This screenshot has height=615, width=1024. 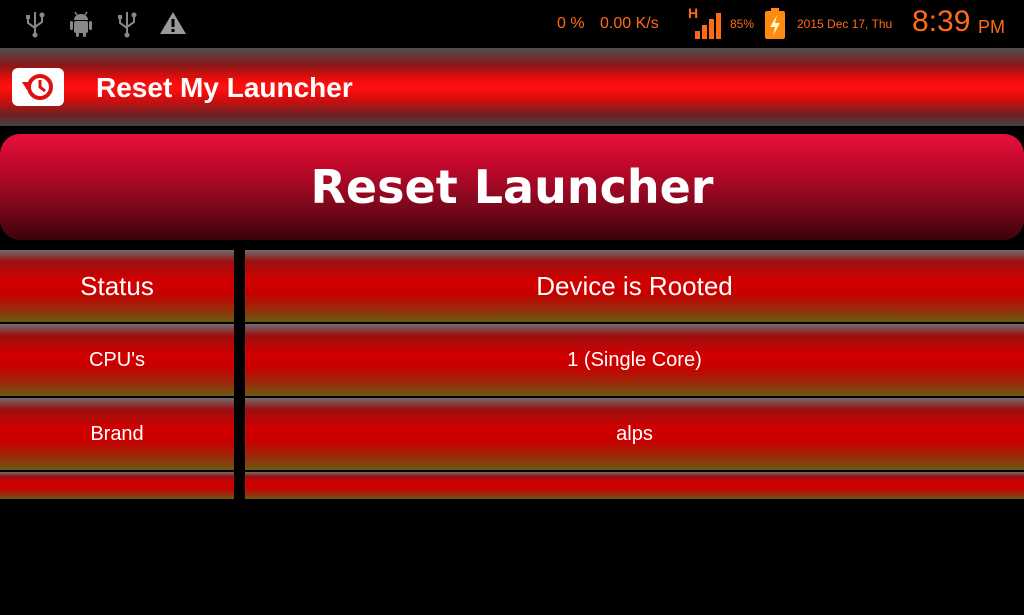 I want to click on clock-time: 8:39, so click(x=941, y=21).